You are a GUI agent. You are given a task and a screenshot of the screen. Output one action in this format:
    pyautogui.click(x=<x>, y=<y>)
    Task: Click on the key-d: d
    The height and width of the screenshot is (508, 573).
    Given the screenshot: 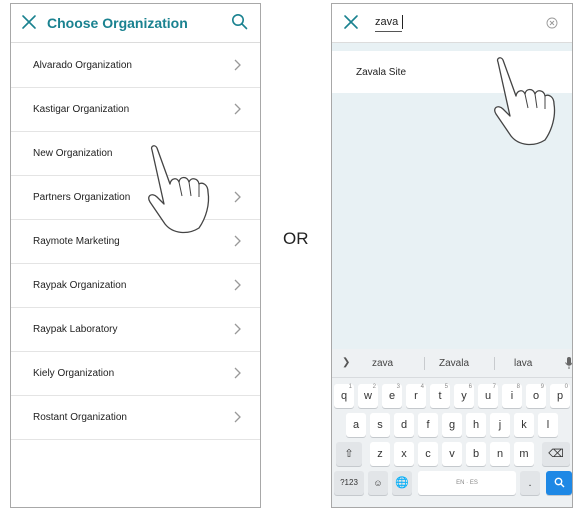 What is the action you would take?
    pyautogui.click(x=404, y=425)
    